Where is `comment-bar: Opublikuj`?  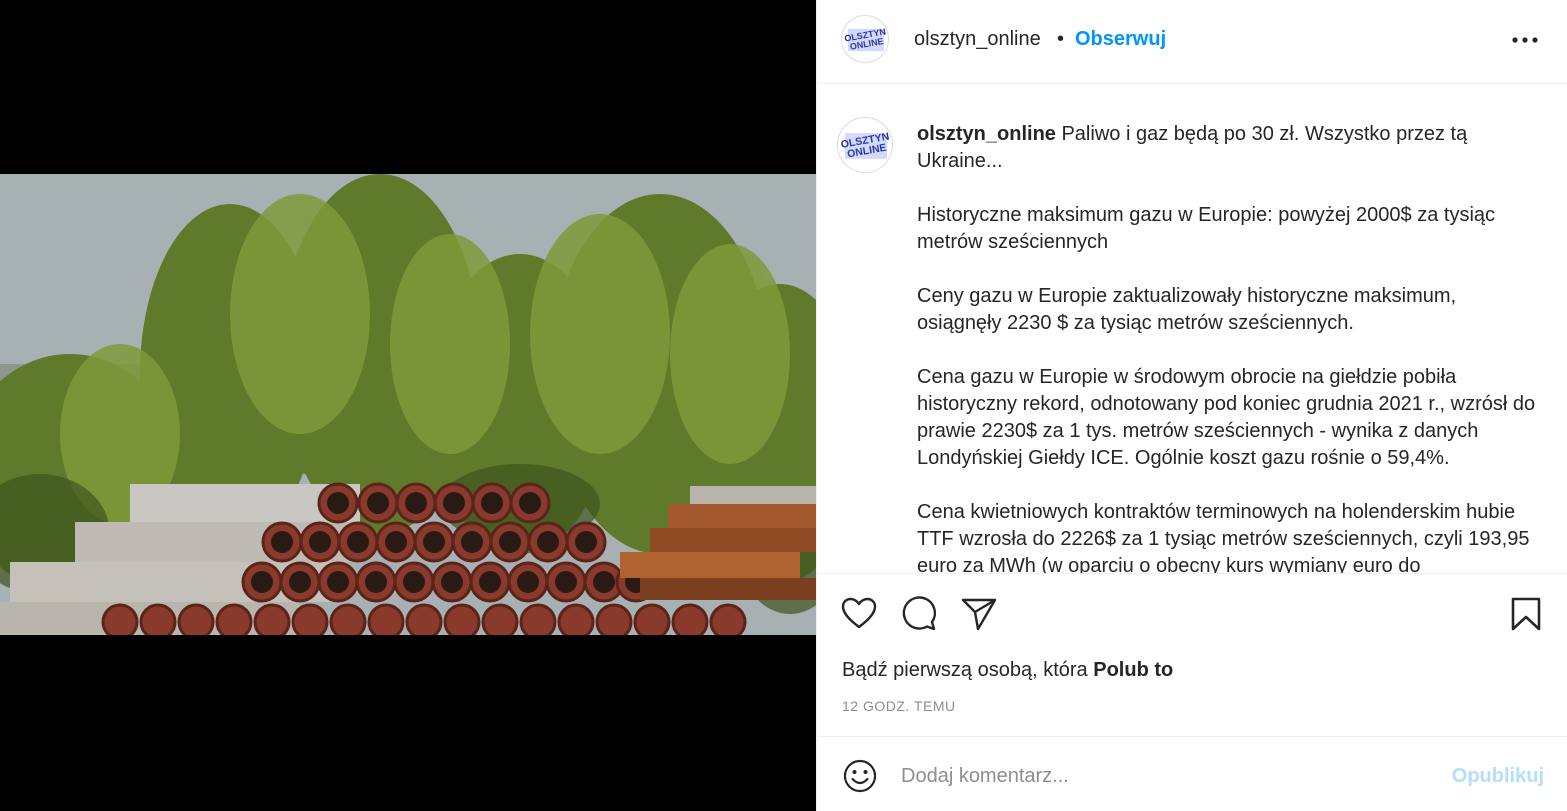
comment-bar: Opublikuj is located at coordinates (1192, 773).